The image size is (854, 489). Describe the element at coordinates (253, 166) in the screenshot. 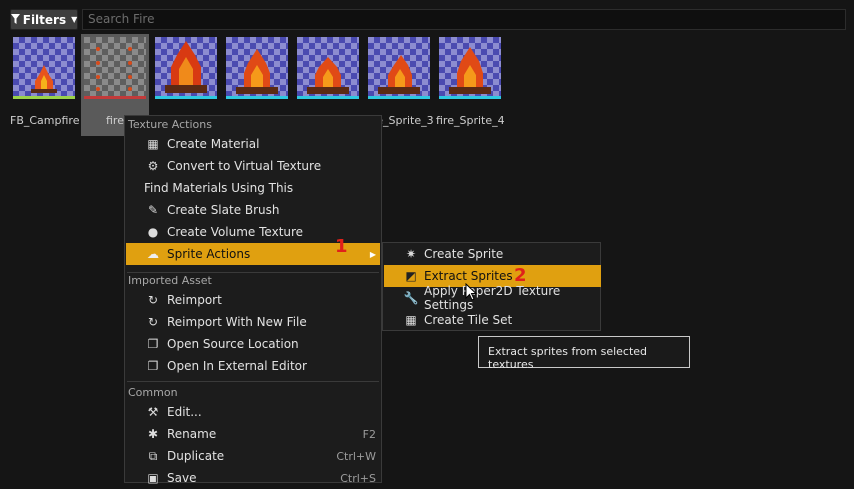

I see `menu-item-convert-virtual-texture: ⚙ Convert to Virtual Texture` at that location.